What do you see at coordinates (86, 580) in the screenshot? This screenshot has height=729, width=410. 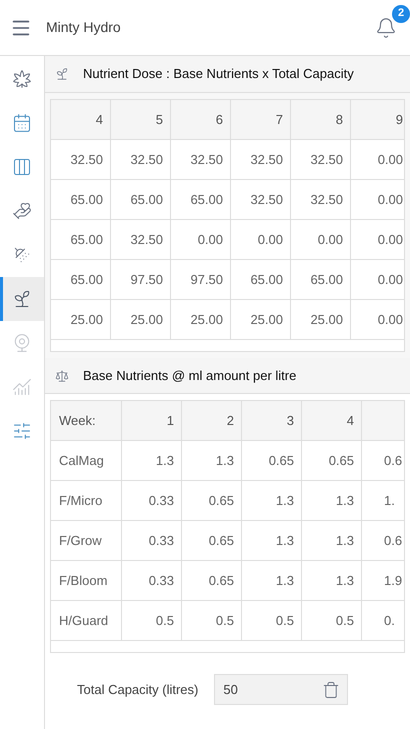 I see `row-label: F/Bloom` at bounding box center [86, 580].